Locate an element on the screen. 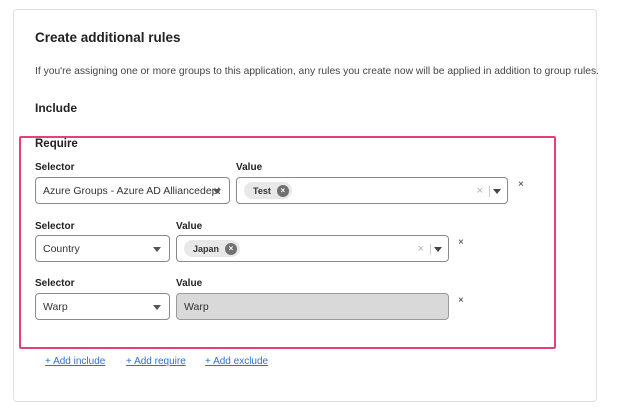  value-multiselect: Test × × is located at coordinates (372, 190).